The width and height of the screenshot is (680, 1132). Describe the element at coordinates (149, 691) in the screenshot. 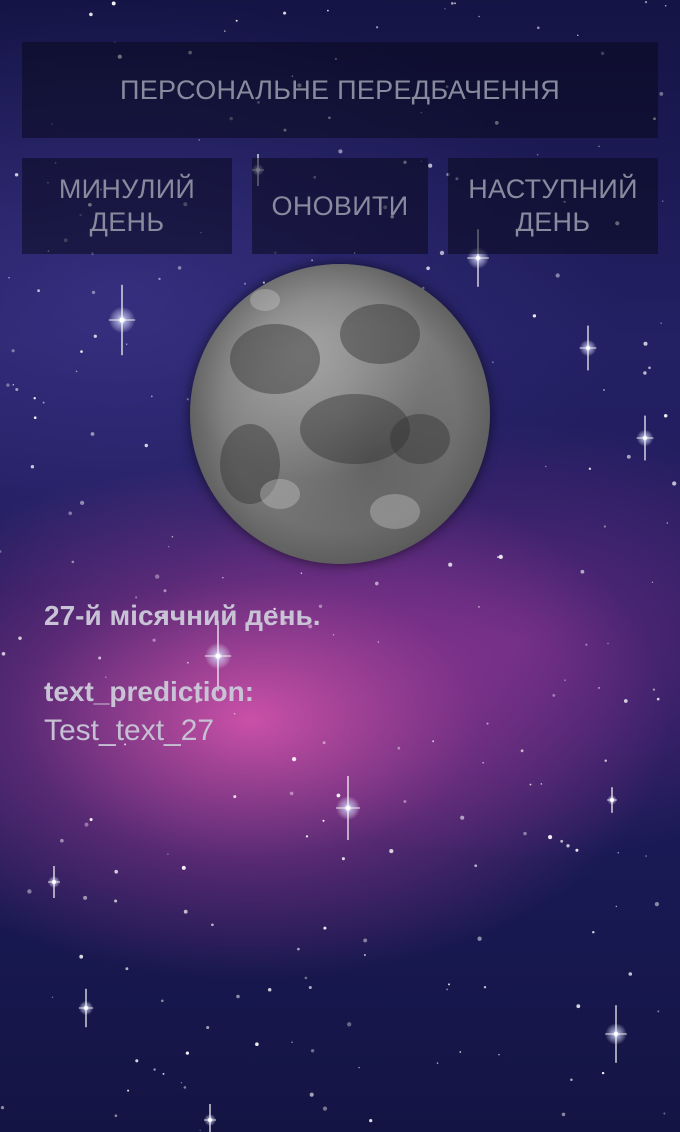

I see `prediction-label: text_prediction:` at that location.